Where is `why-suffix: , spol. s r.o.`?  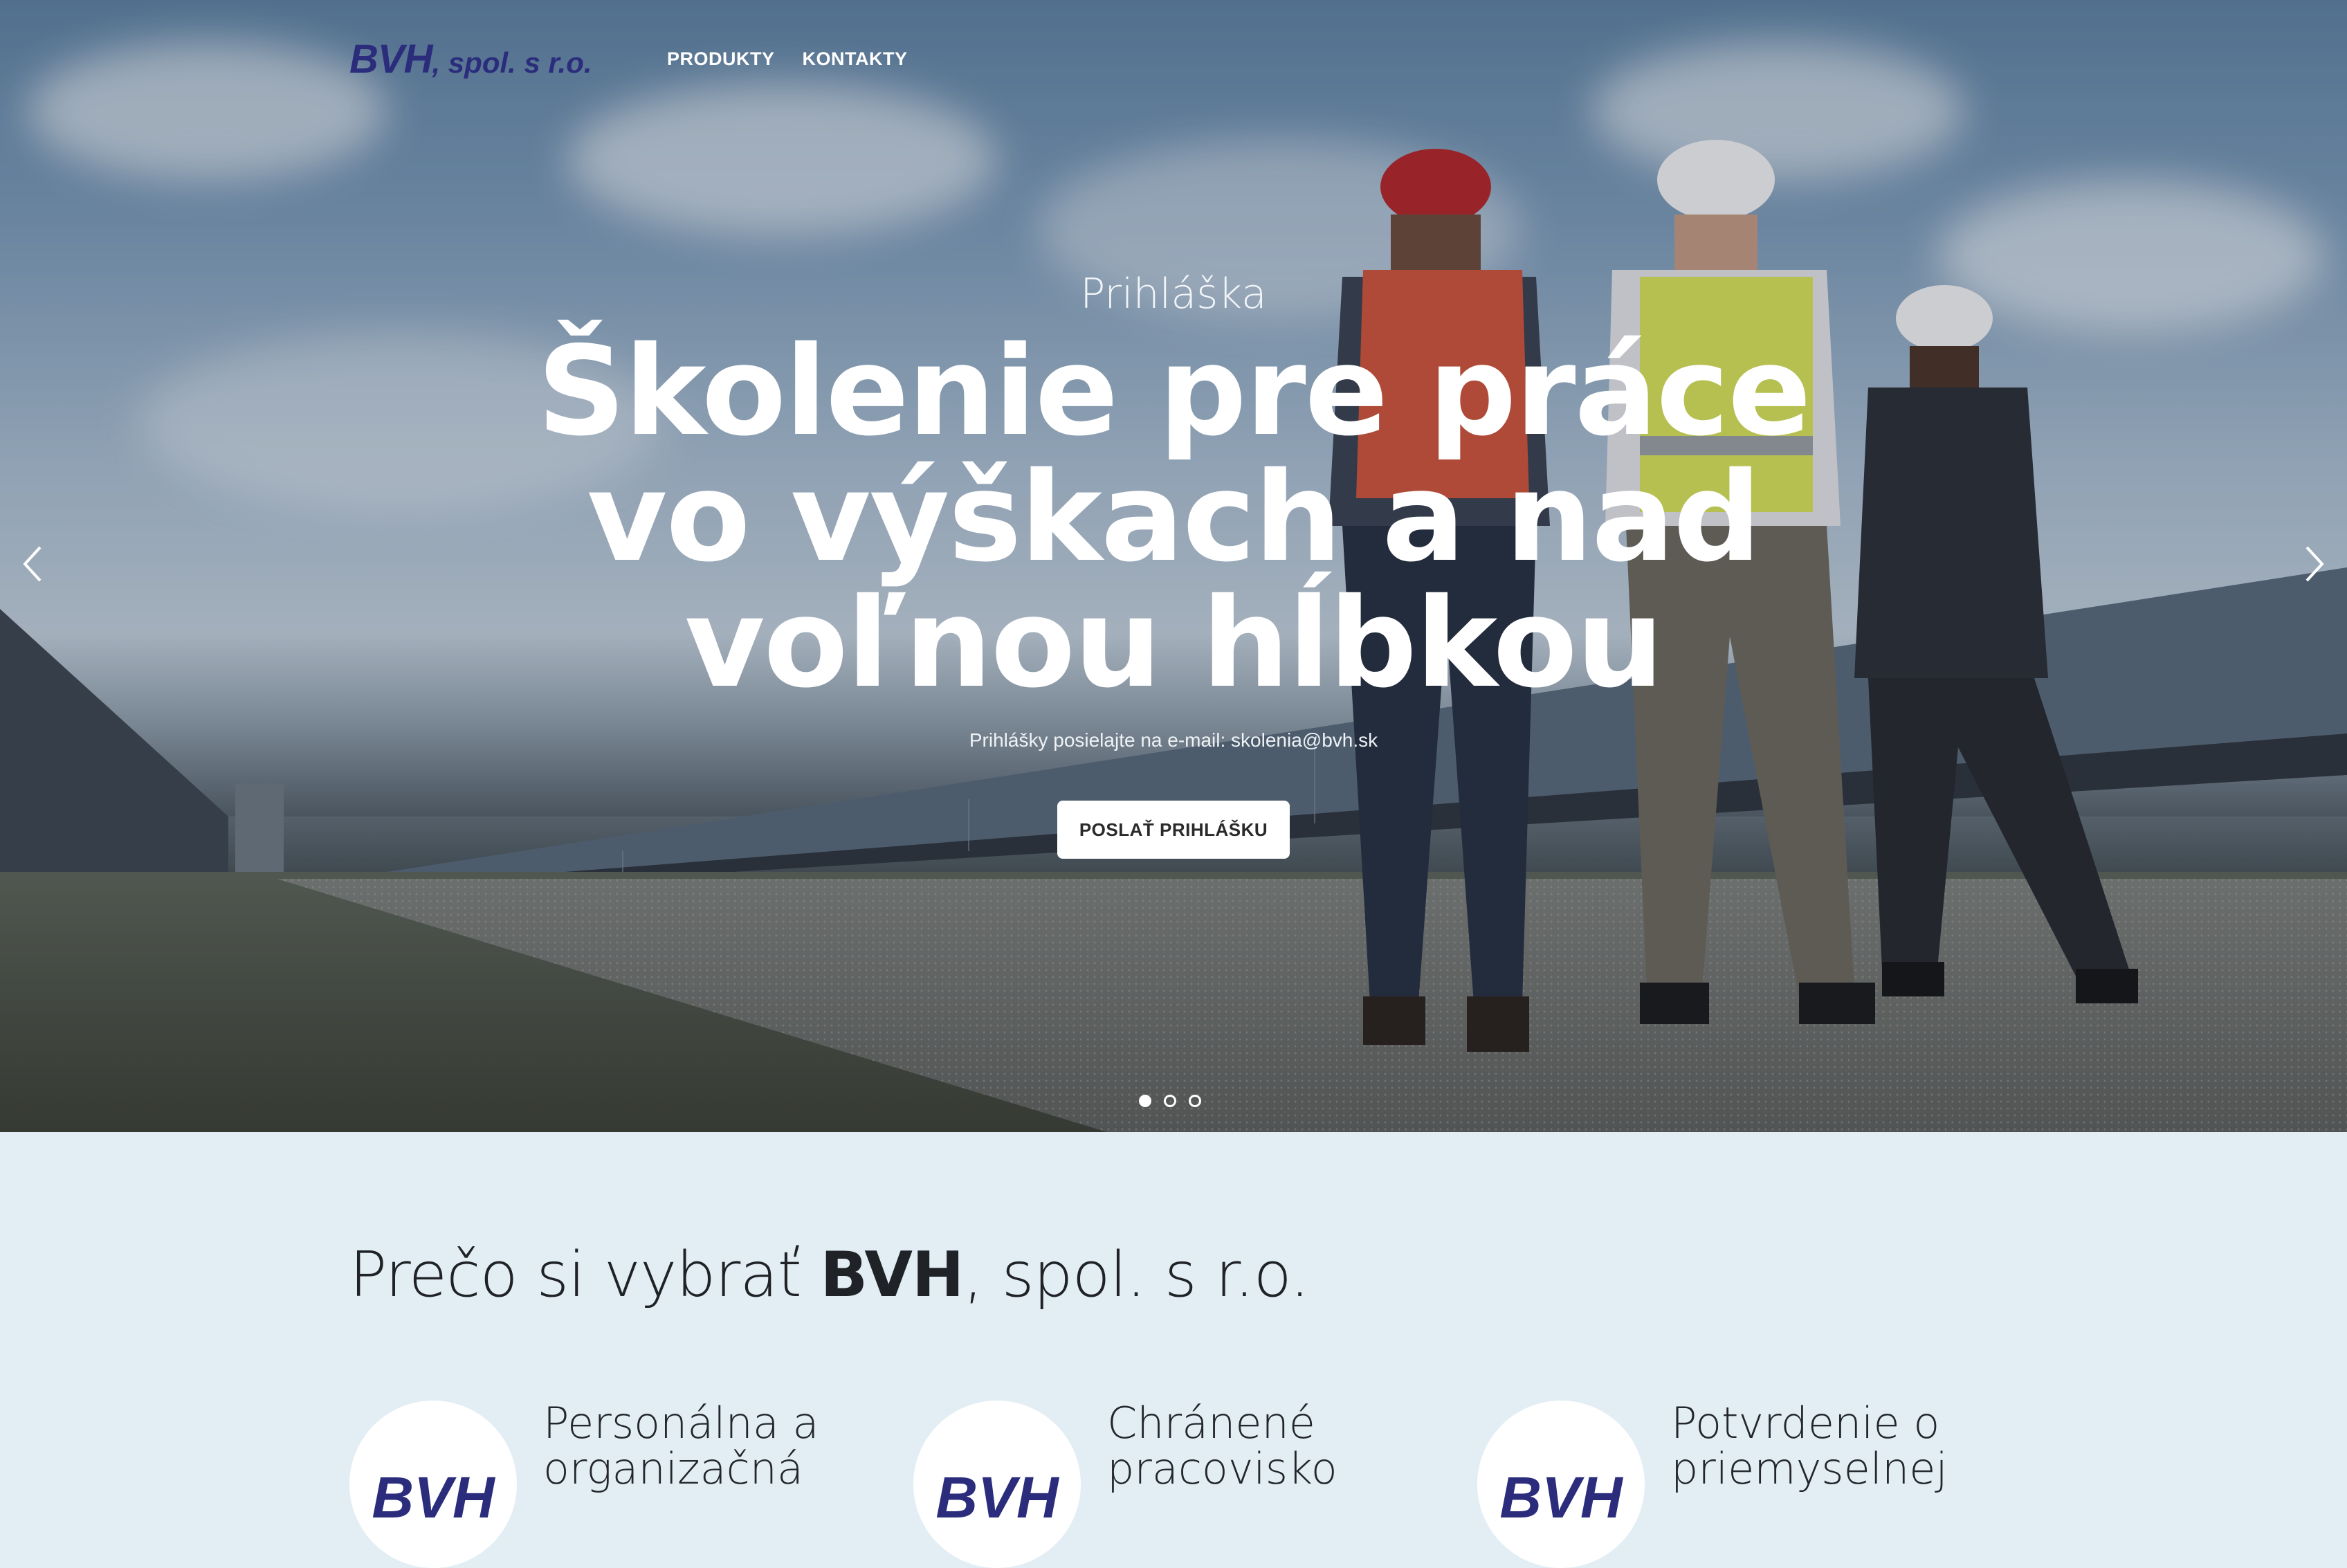
why-suffix: , spol. s r.o. is located at coordinates (1136, 1275).